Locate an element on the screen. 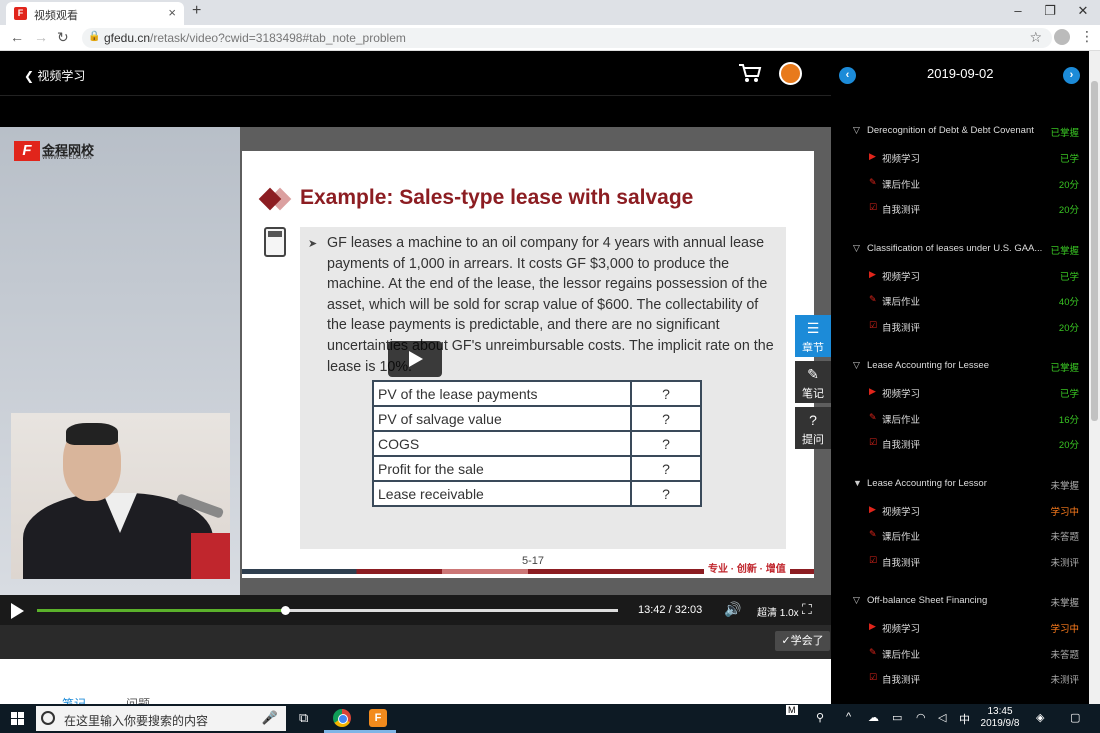  previous-date-button: ‹ is located at coordinates (847, 75).